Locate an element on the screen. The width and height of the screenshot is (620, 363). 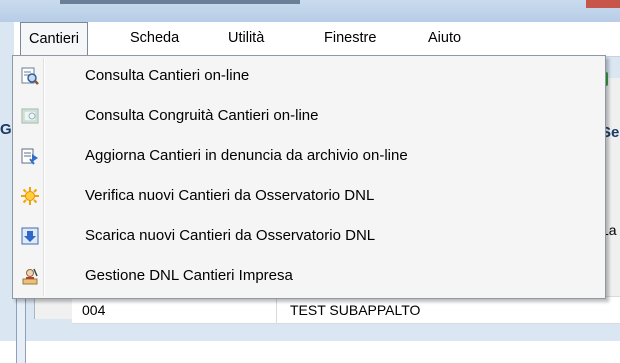
sun-icon is located at coordinates (30, 196).